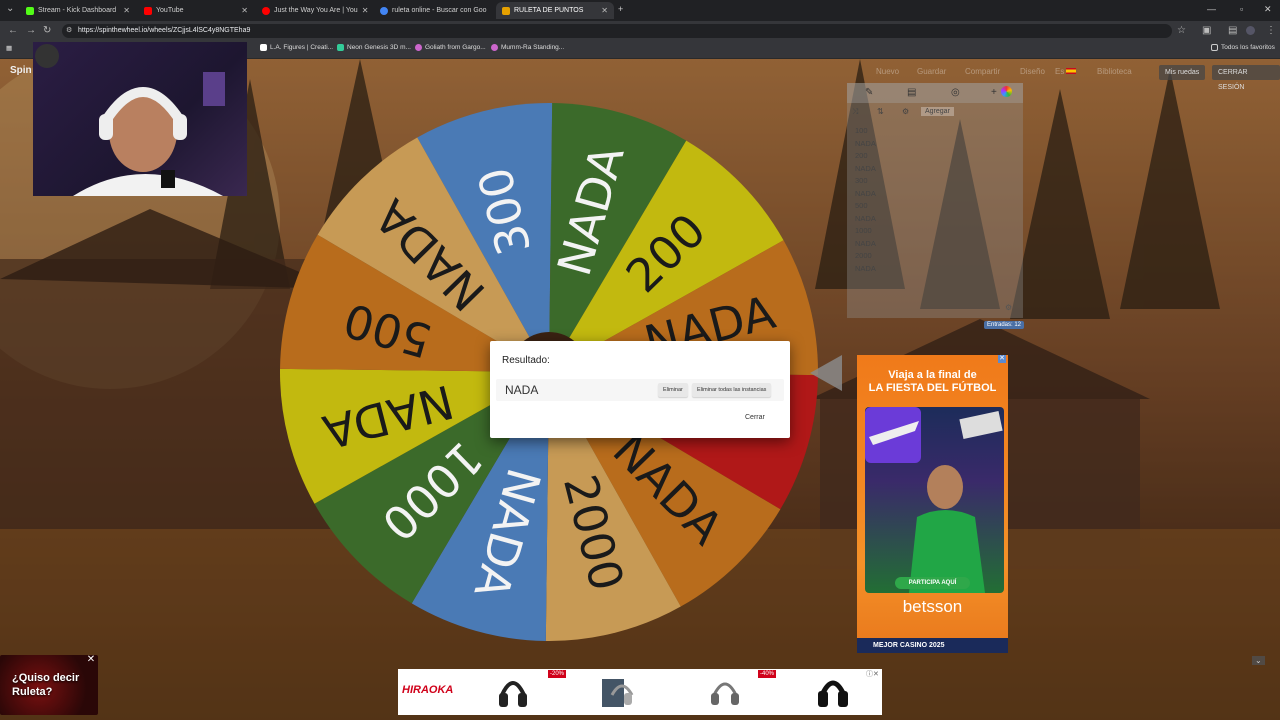 This screenshot has width=1280, height=720. I want to click on tab-youtube: YouTube ✕, so click(196, 10).